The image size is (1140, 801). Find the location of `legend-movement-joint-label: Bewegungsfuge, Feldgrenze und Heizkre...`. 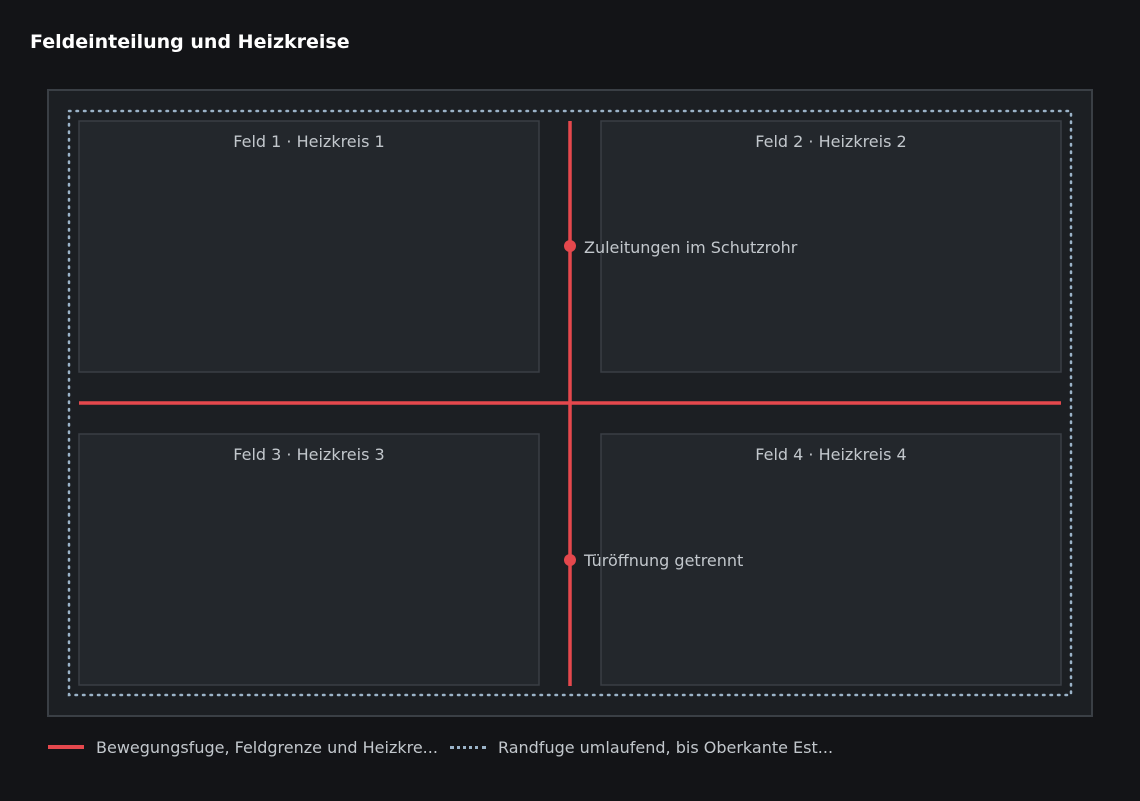

legend-movement-joint-label: Bewegungsfuge, Feldgrenze und Heizkre... is located at coordinates (267, 747).